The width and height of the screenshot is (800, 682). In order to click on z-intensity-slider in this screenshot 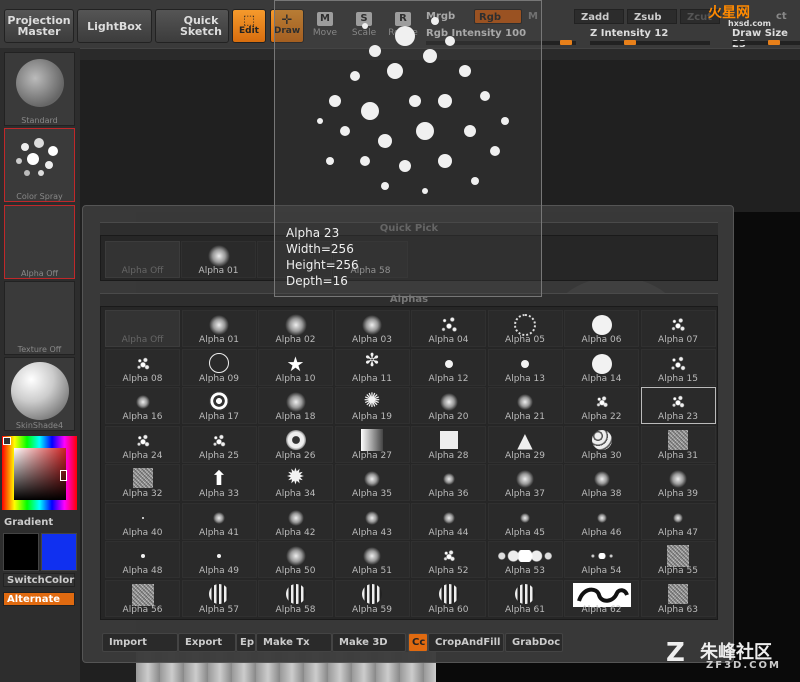, I will do `click(650, 42)`.